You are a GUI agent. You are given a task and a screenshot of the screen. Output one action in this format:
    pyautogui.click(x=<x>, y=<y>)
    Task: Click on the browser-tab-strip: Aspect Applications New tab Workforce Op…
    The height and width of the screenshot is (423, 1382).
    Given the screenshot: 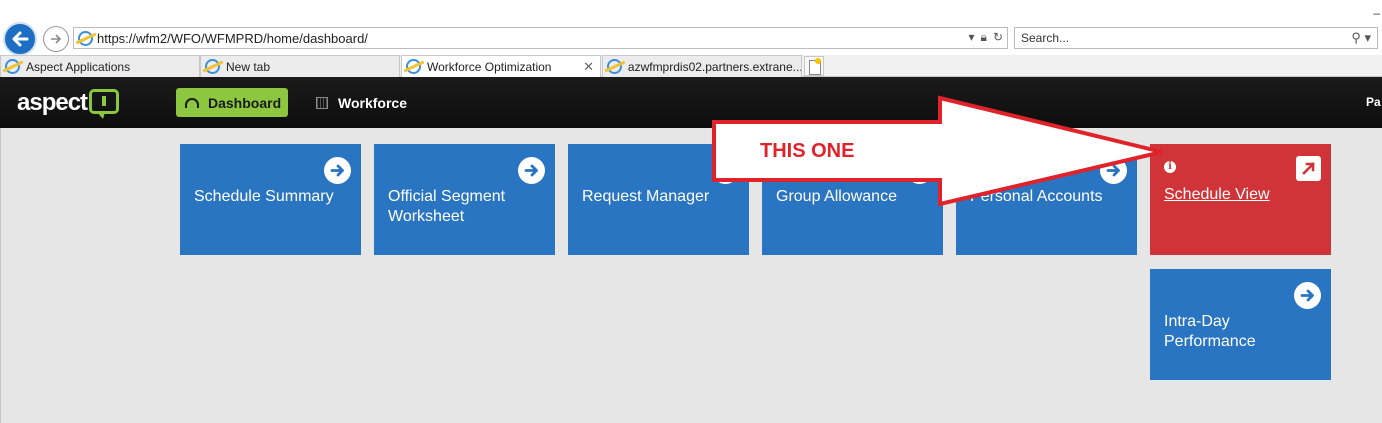 What is the action you would take?
    pyautogui.click(x=691, y=66)
    